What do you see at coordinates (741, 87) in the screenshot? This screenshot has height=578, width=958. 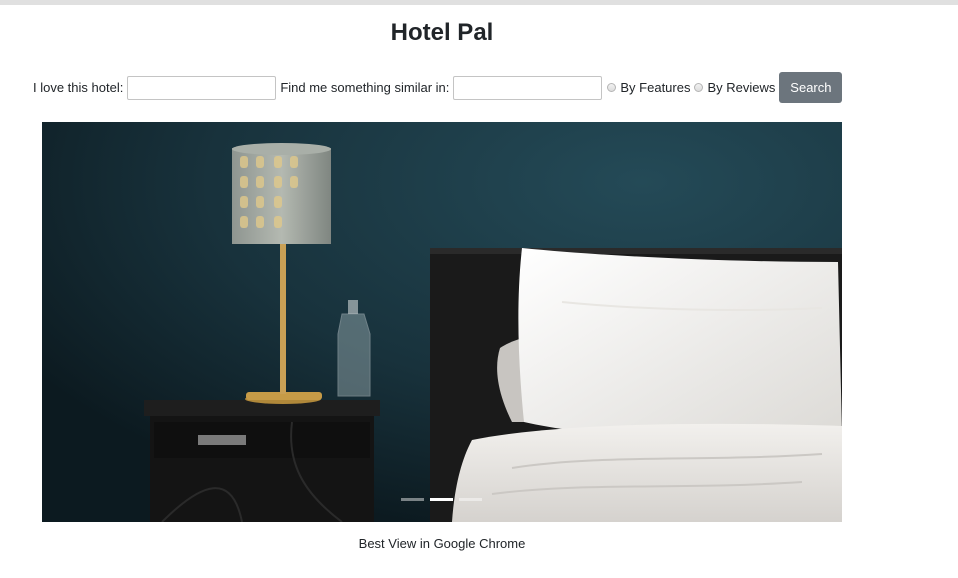 I see `by-reviews-label: By Reviews` at bounding box center [741, 87].